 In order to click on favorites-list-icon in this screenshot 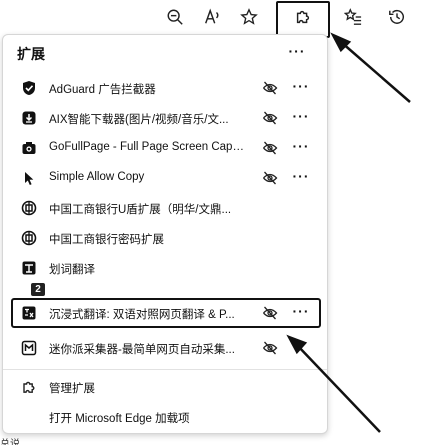, I will do `click(353, 17)`.